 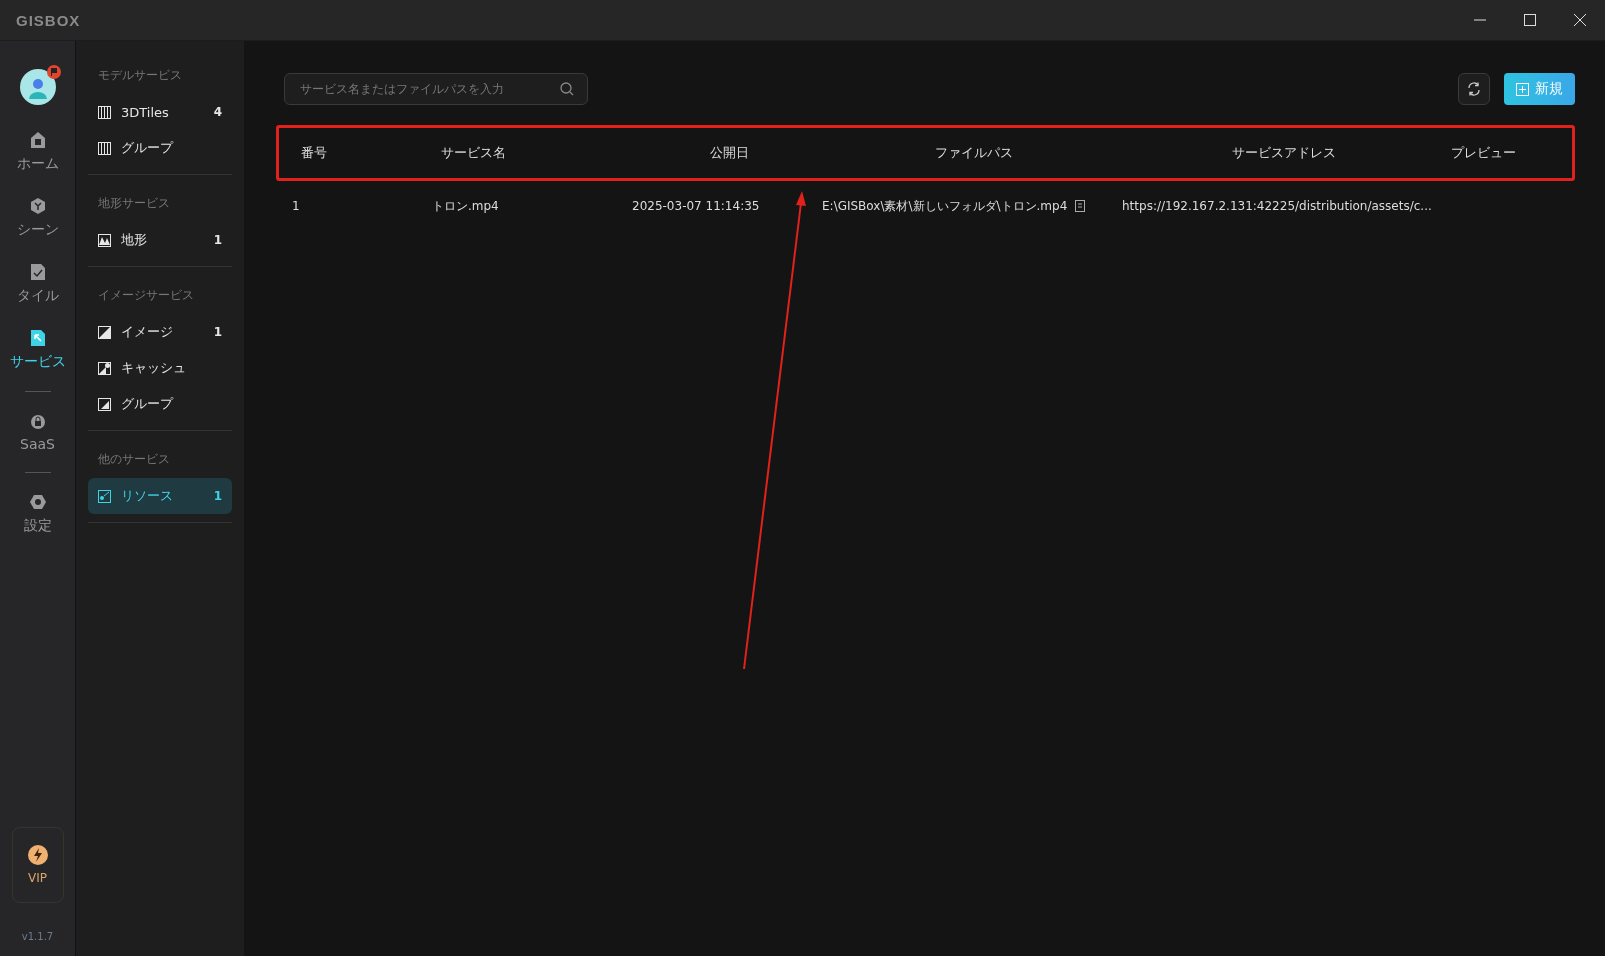 What do you see at coordinates (37, 855) in the screenshot?
I see `lightning-icon` at bounding box center [37, 855].